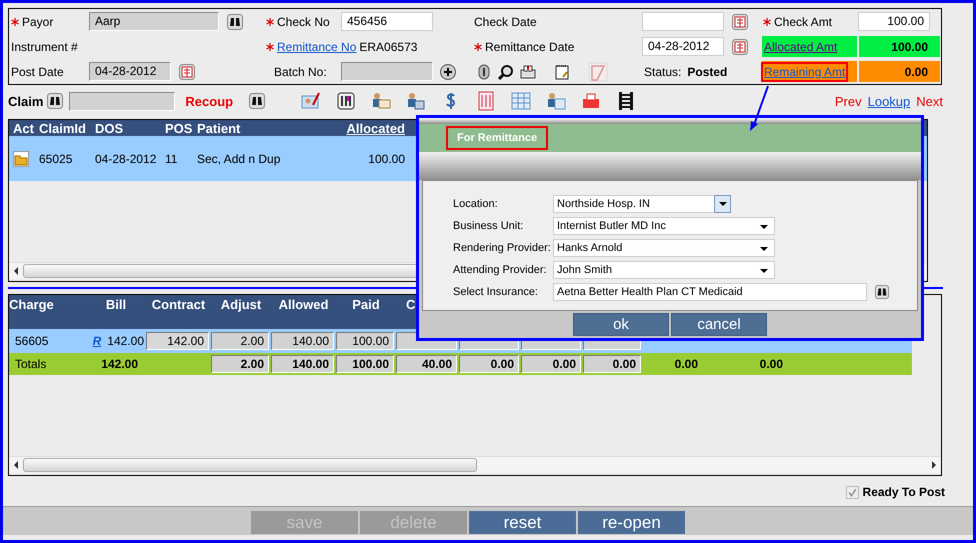 This screenshot has height=543, width=976. What do you see at coordinates (387, 71) in the screenshot?
I see `batch-no-field` at bounding box center [387, 71].